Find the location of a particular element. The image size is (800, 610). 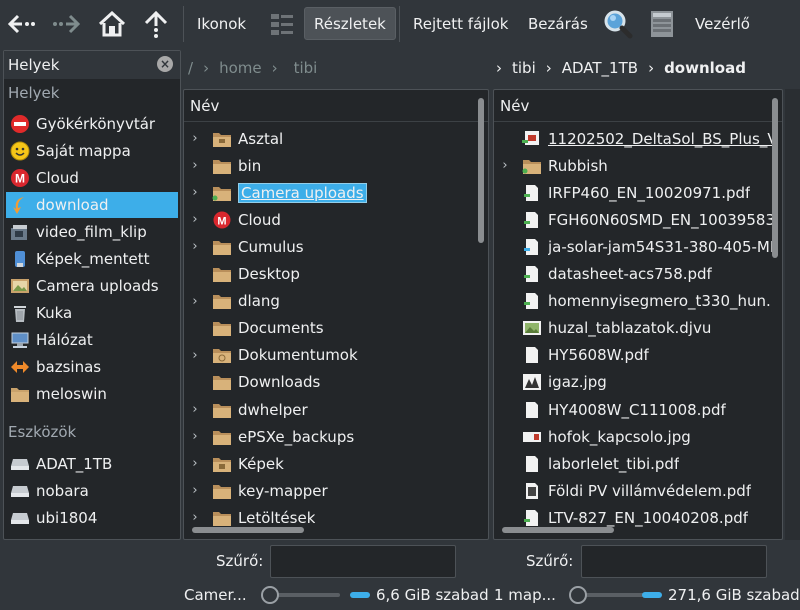

icons-view-button: Ikonok is located at coordinates (221, 23).